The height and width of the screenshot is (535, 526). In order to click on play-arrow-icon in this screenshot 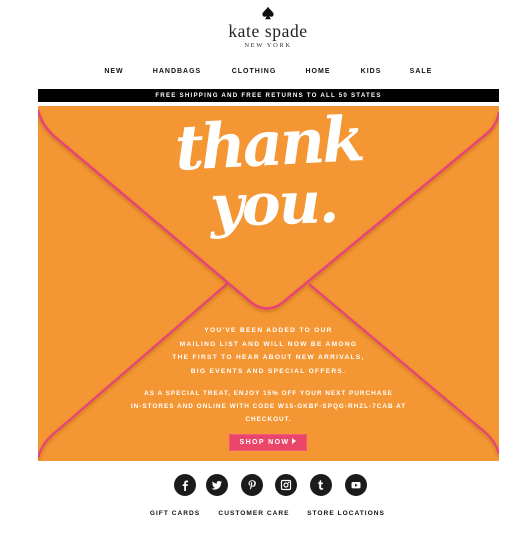, I will do `click(294, 441)`.